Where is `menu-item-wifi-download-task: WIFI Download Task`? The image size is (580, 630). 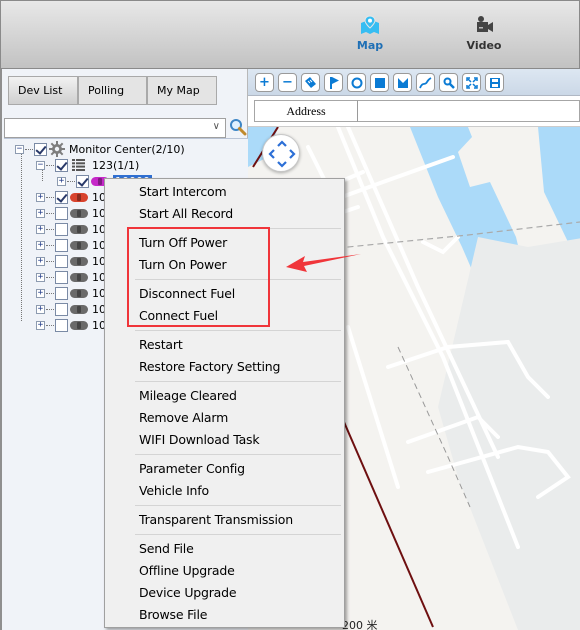 menu-item-wifi-download-task: WIFI Download Task is located at coordinates (199, 440).